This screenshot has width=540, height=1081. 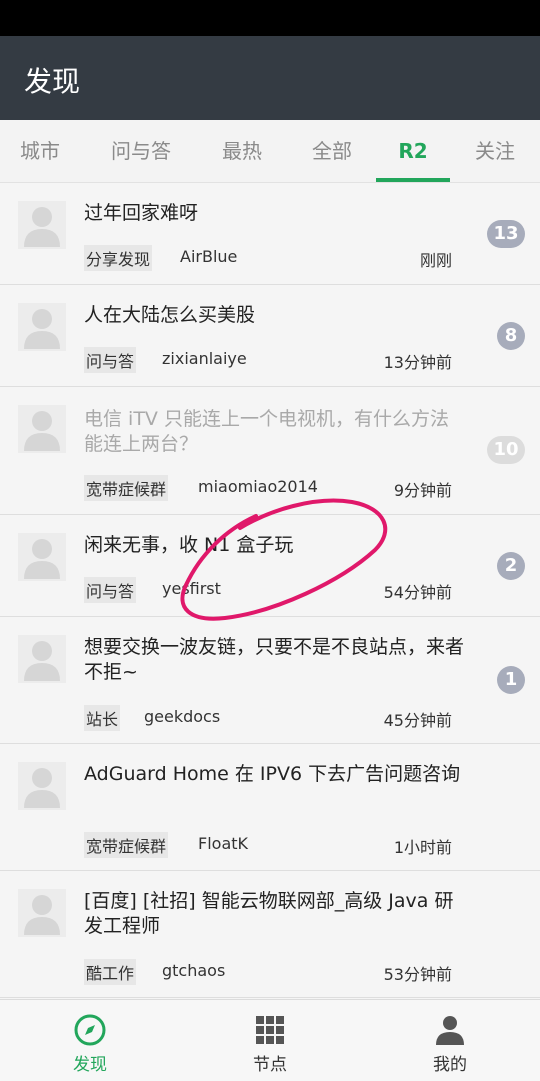 What do you see at coordinates (270, 1065) in the screenshot?
I see `nav-label: 节点` at bounding box center [270, 1065].